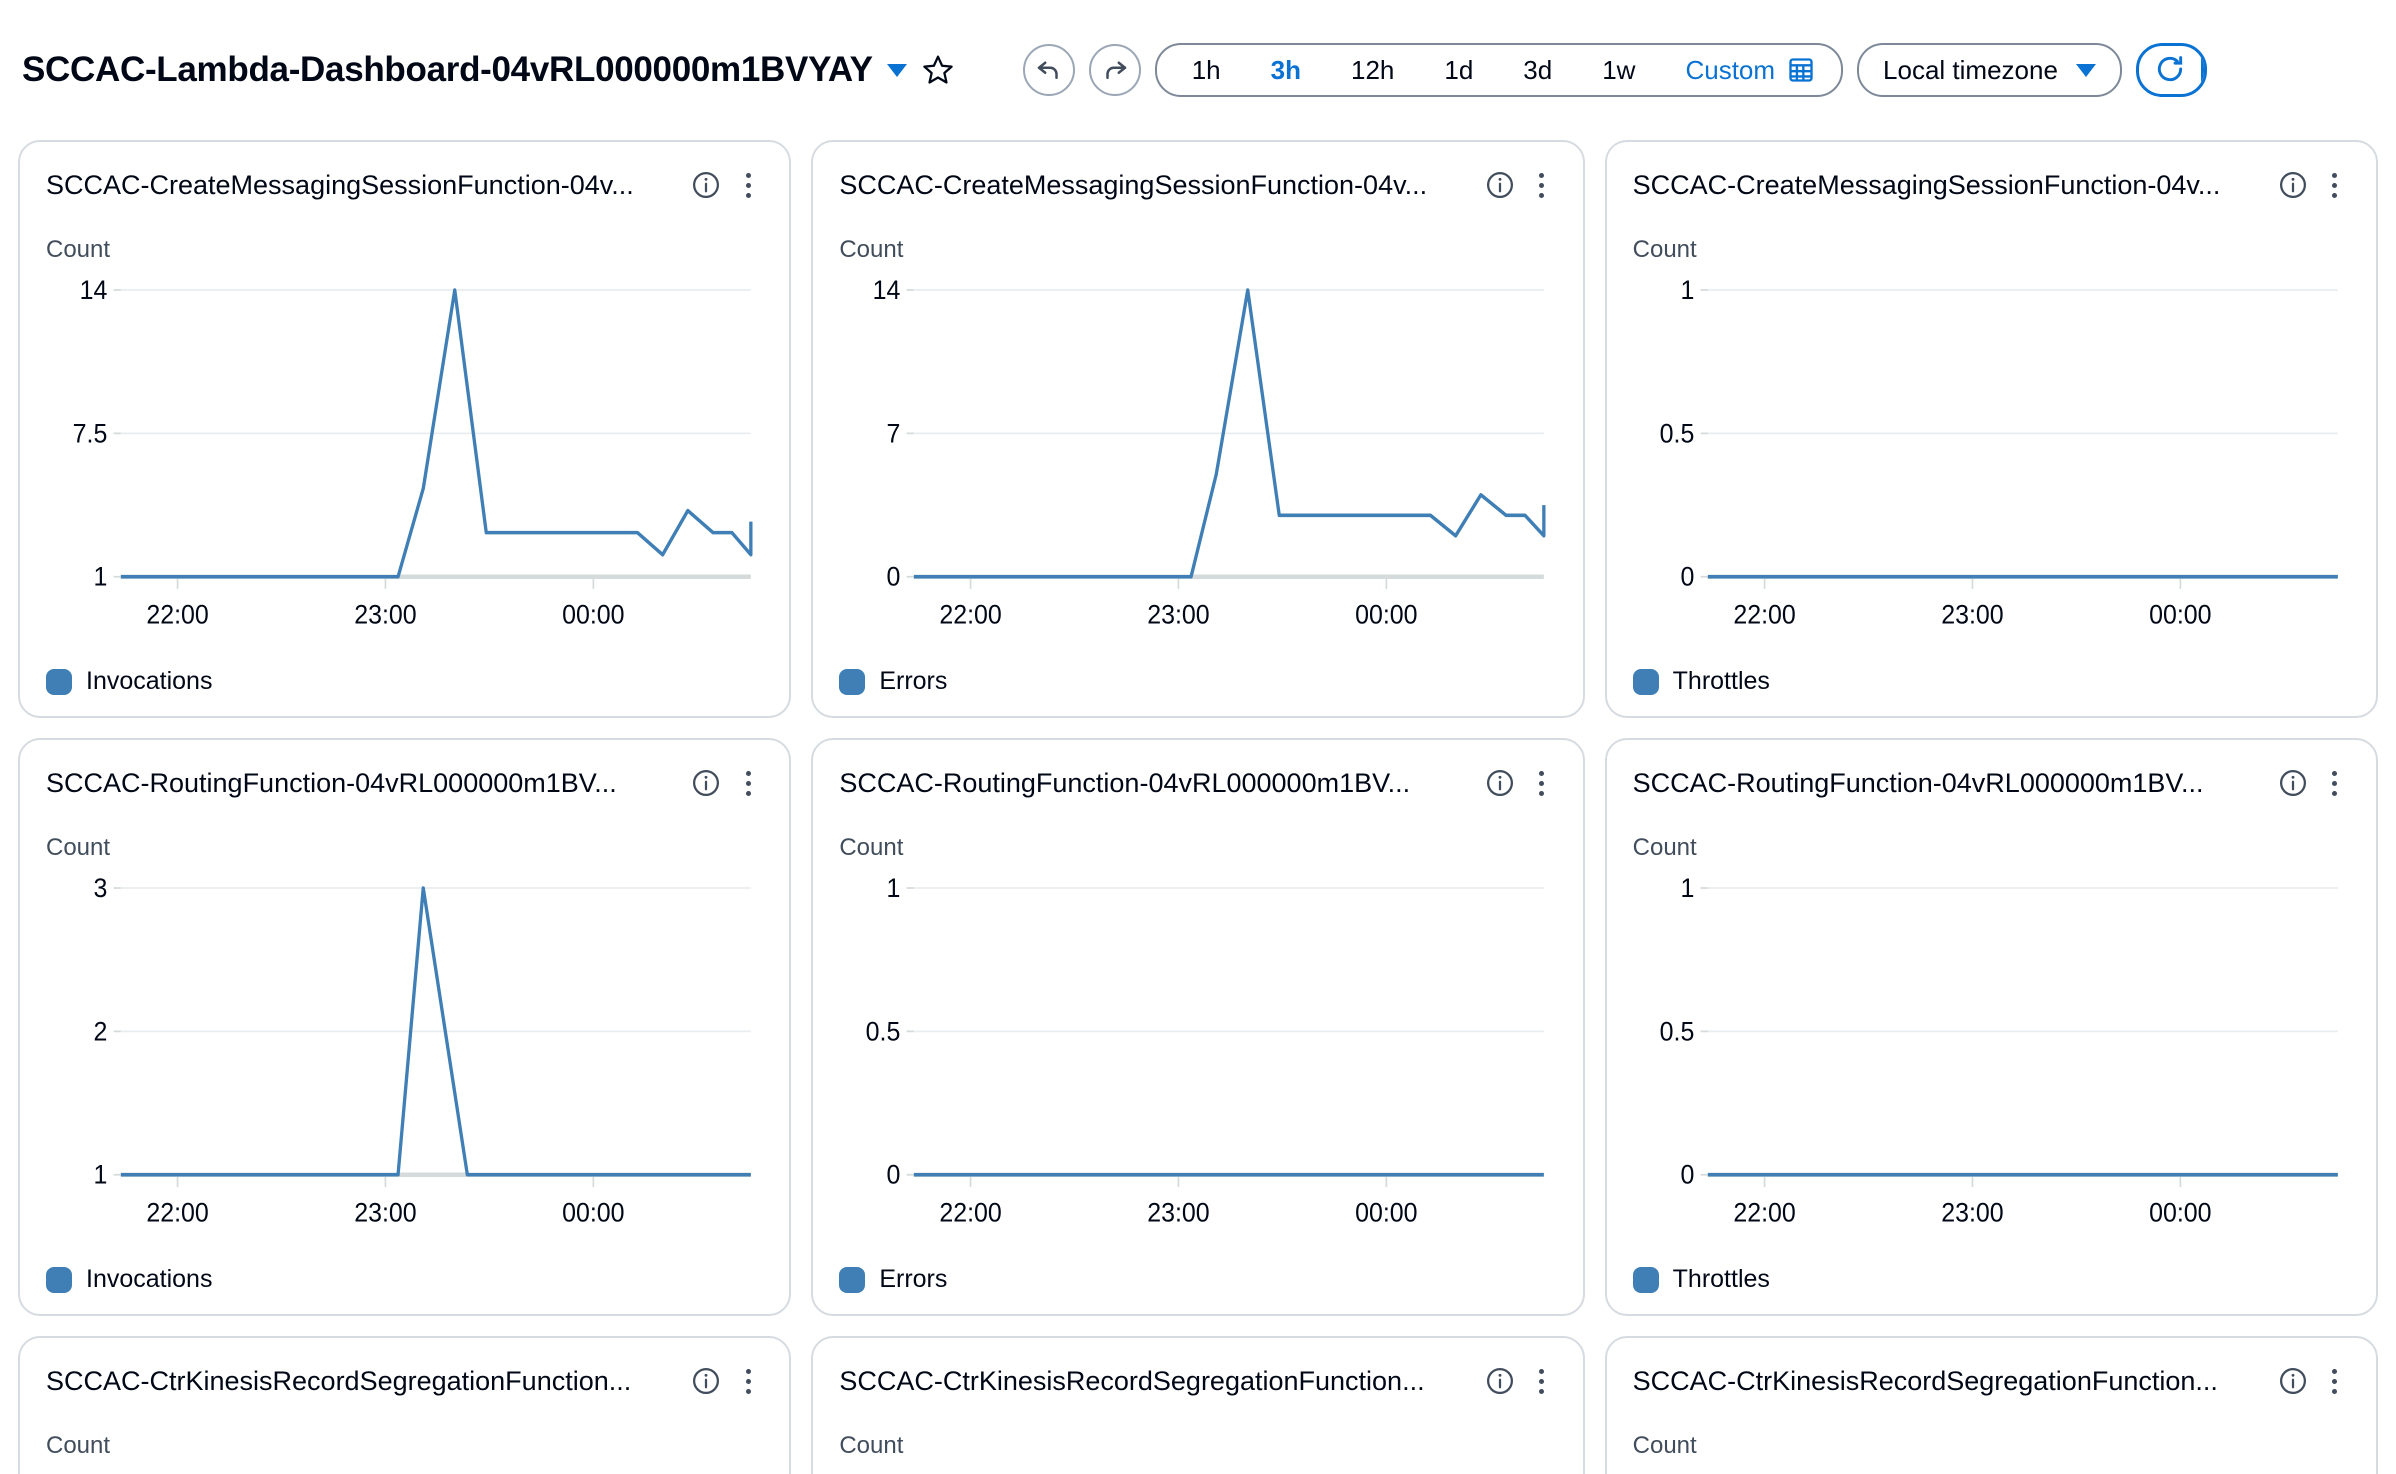 This screenshot has height=1474, width=2396. Describe the element at coordinates (1286, 70) in the screenshot. I see `time-range-3h: 3h` at that location.